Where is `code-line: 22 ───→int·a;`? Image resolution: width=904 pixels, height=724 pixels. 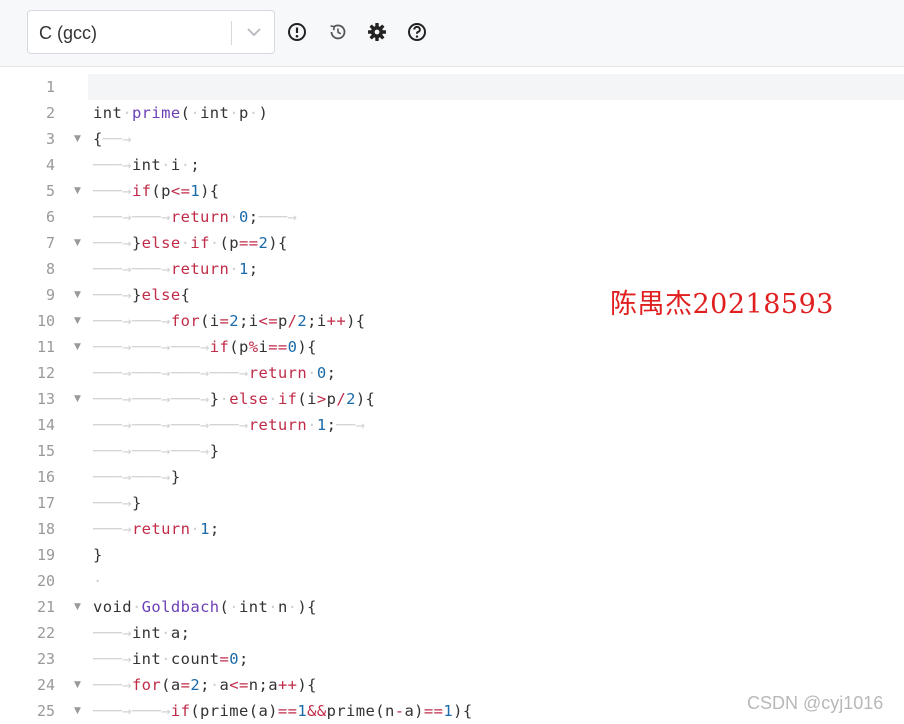
code-line: 22 ───→int·a; is located at coordinates (456, 633).